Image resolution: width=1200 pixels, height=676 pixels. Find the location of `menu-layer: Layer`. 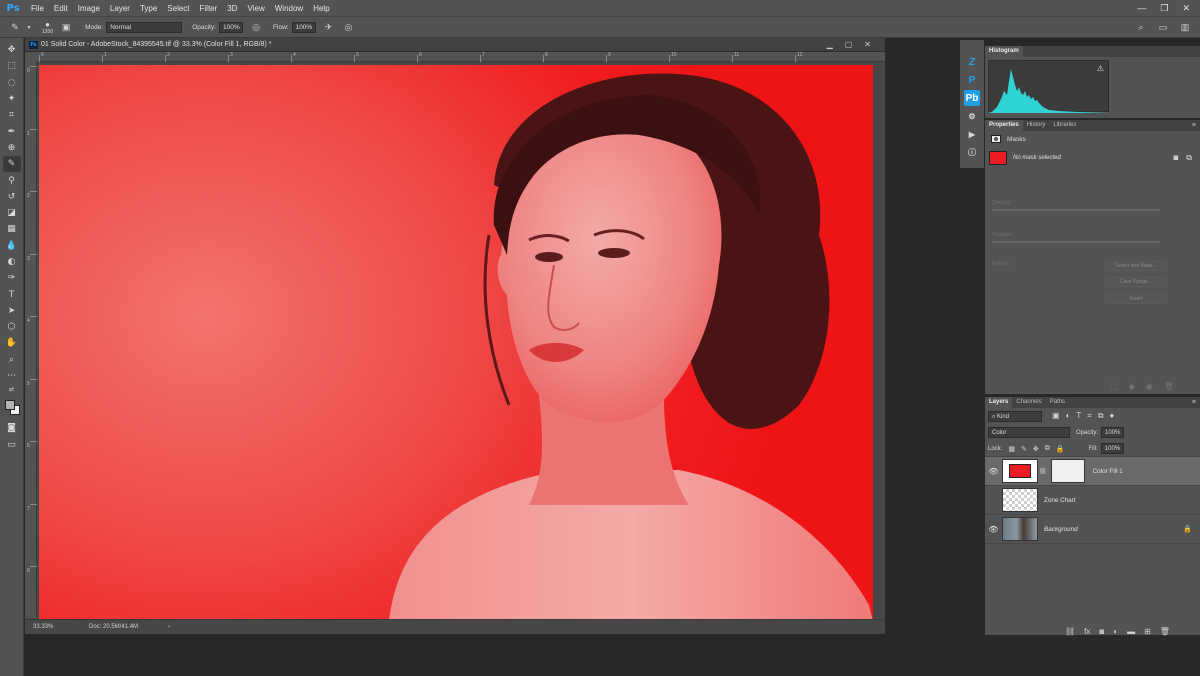

menu-layer: Layer is located at coordinates (120, 8).